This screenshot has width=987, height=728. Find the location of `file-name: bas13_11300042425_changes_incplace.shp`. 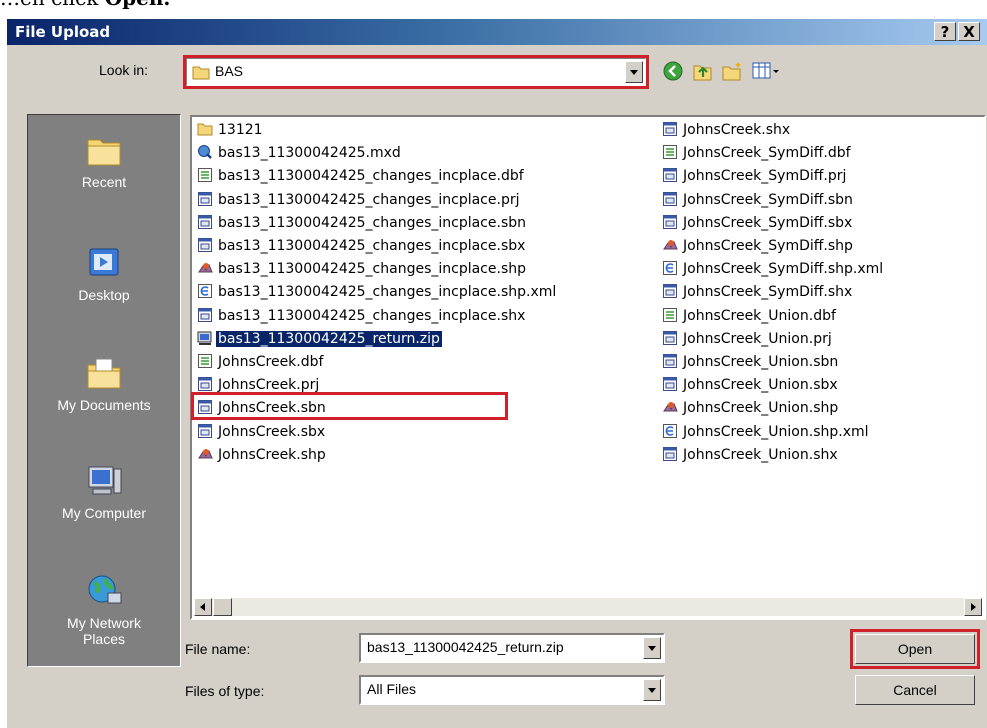

file-name: bas13_11300042425_changes_incplace.shp is located at coordinates (372, 269).